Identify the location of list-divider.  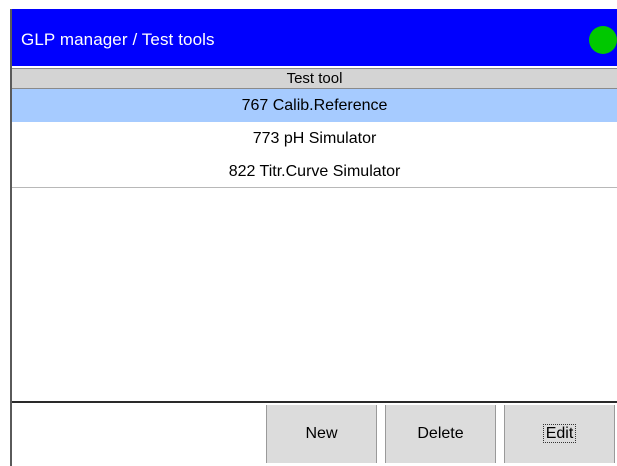
(314, 187).